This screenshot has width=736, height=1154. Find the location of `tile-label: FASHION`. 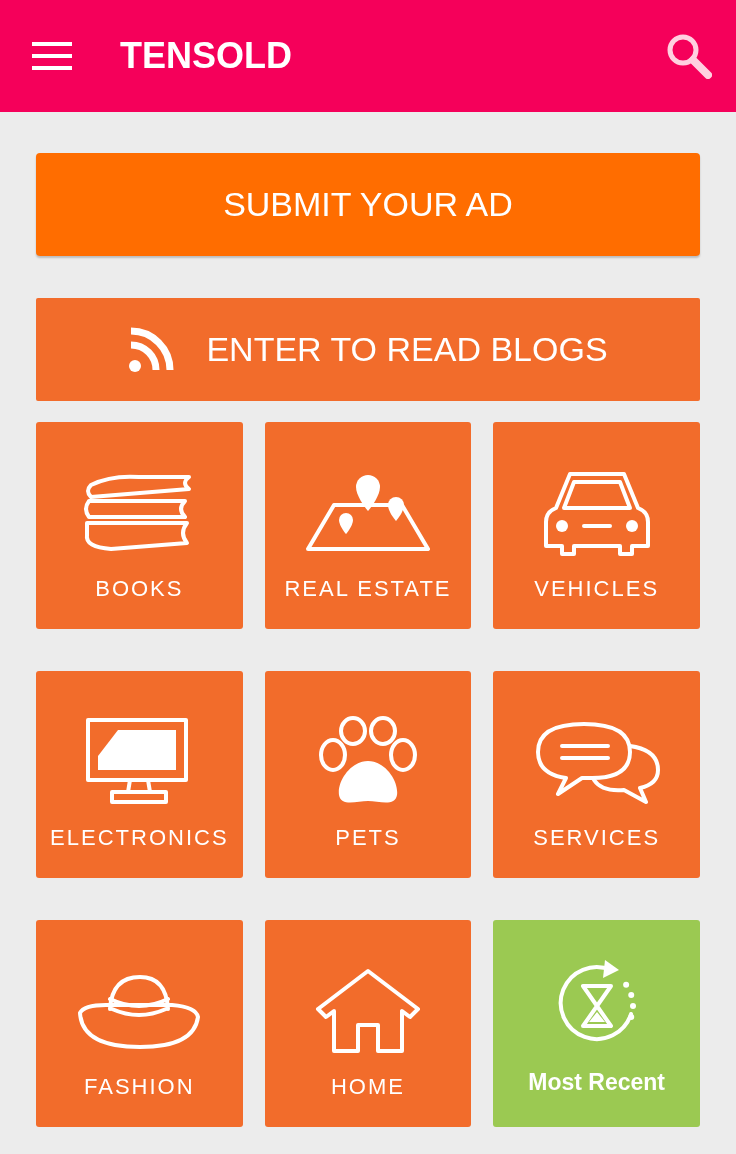

tile-label: FASHION is located at coordinates (139, 1087).